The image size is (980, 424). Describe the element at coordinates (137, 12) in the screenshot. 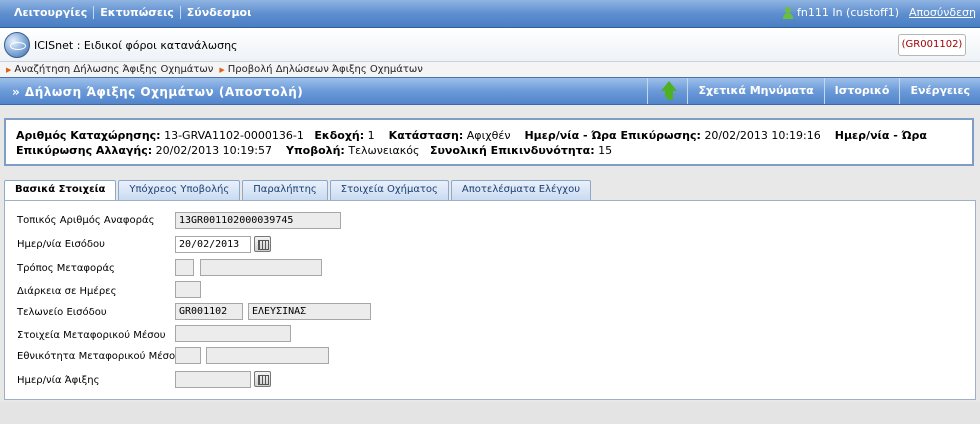

I see `menu-prints: Εκτυπώσεις` at that location.